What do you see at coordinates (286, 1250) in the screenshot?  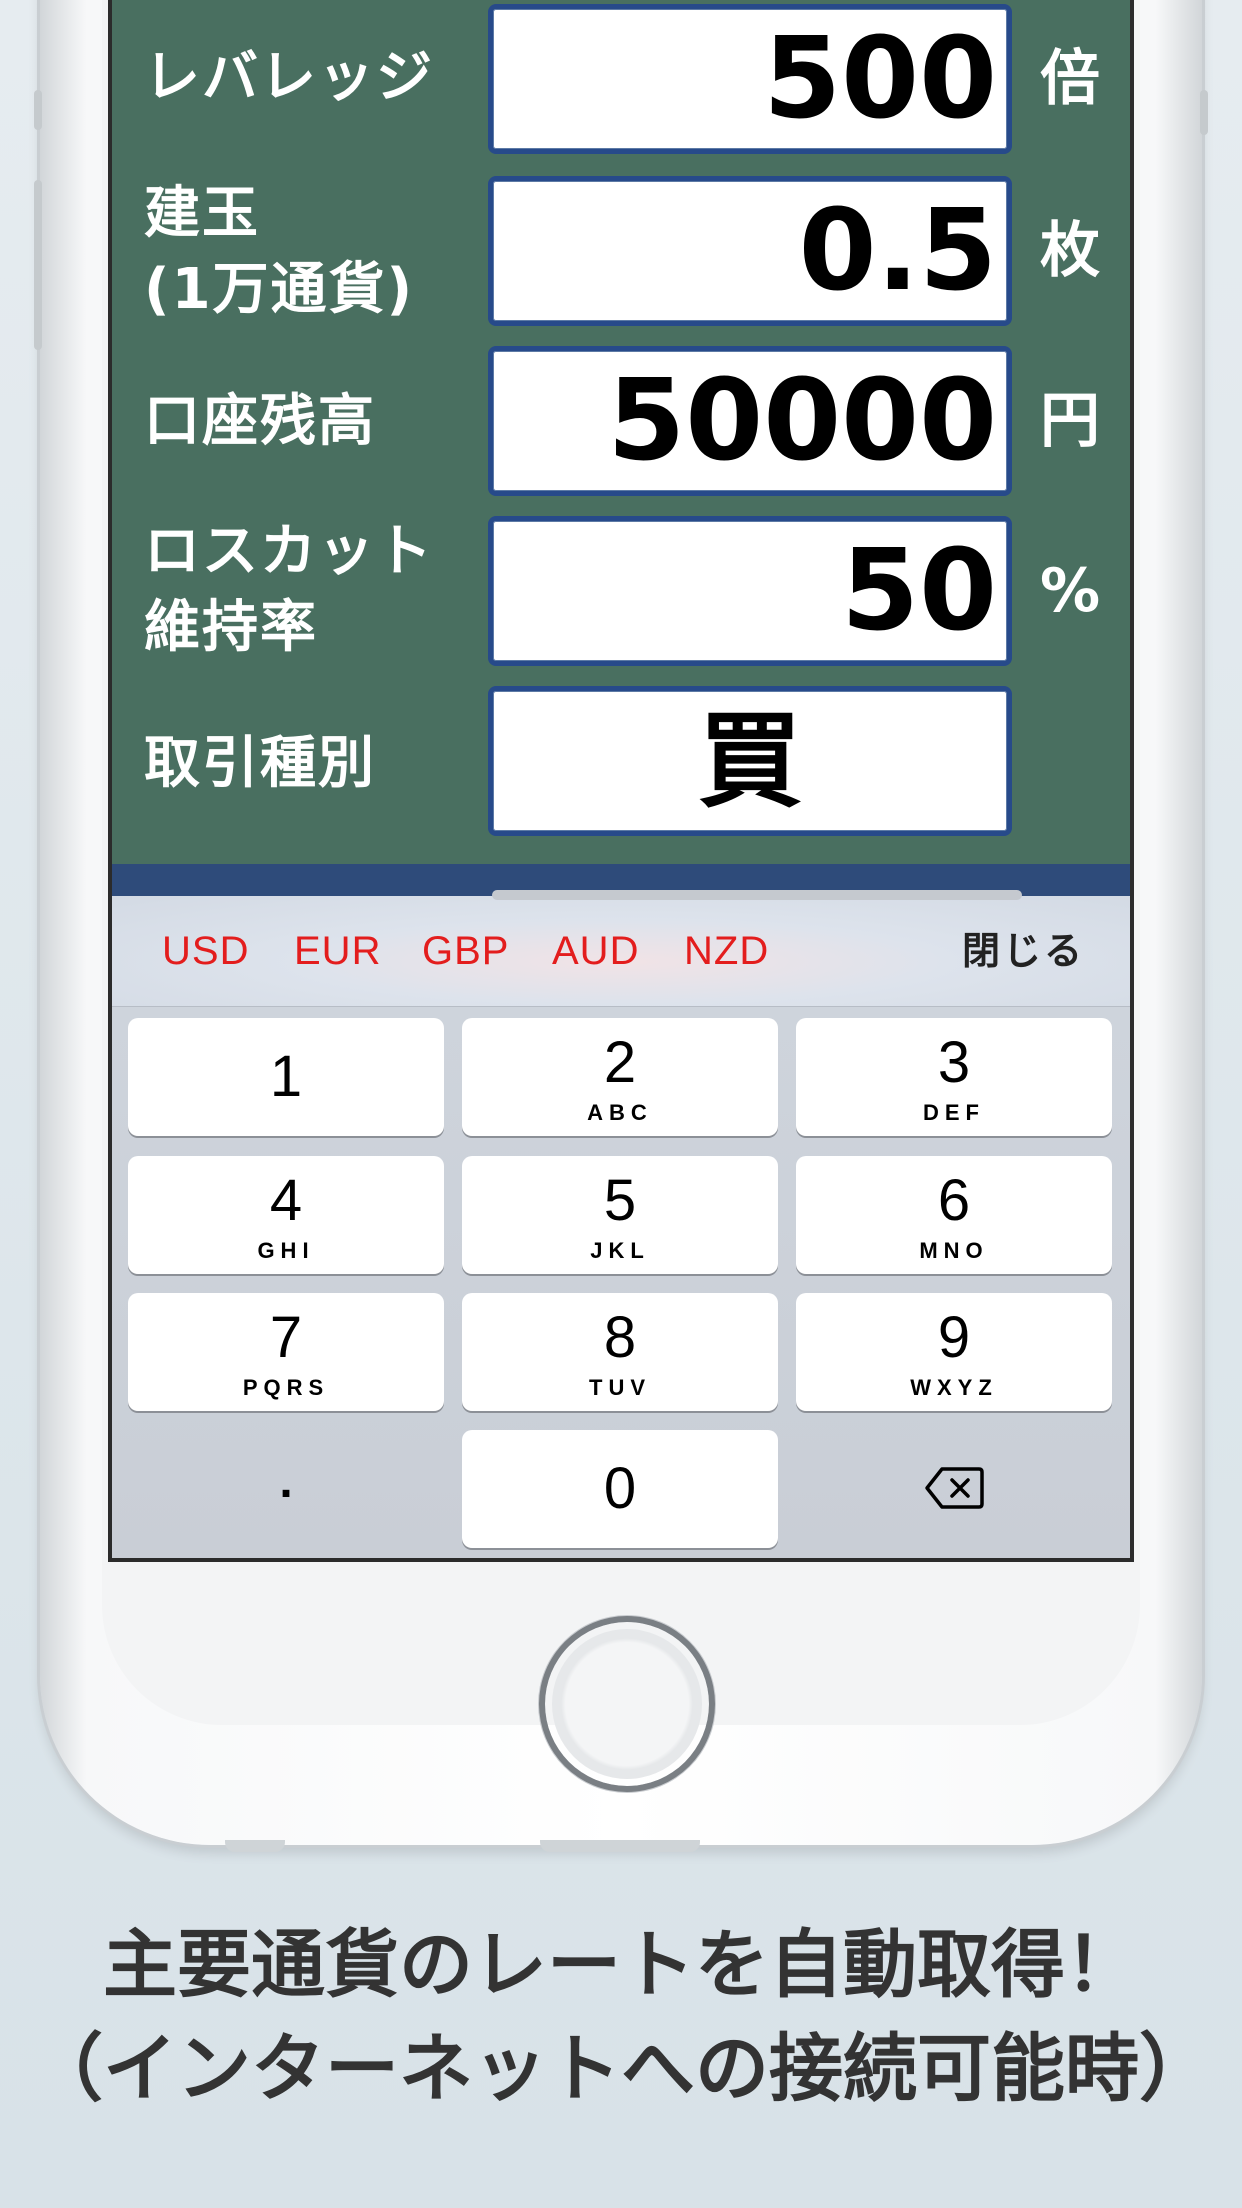 I see `key-4-letters: GHI` at bounding box center [286, 1250].